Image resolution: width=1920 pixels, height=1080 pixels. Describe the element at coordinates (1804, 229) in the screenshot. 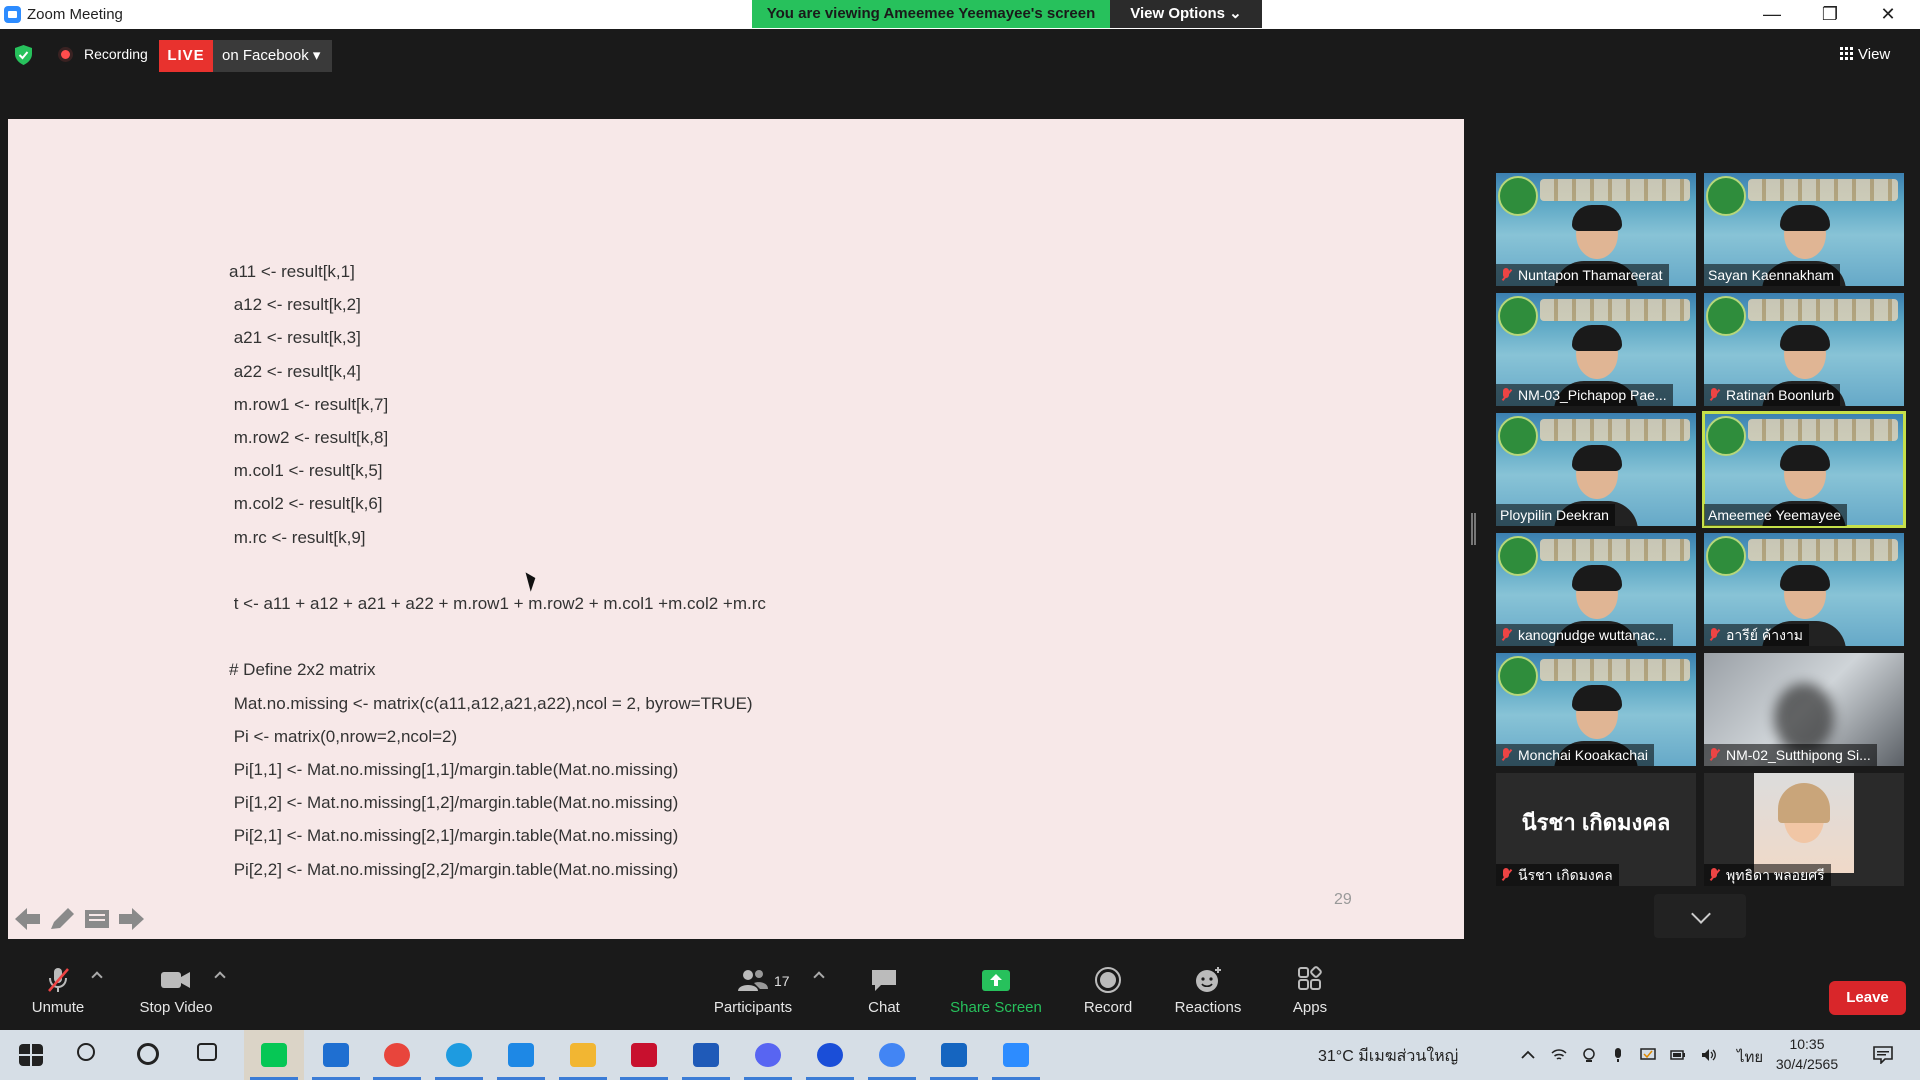

I see `participant-tile: Sayan Kaennakham` at that location.